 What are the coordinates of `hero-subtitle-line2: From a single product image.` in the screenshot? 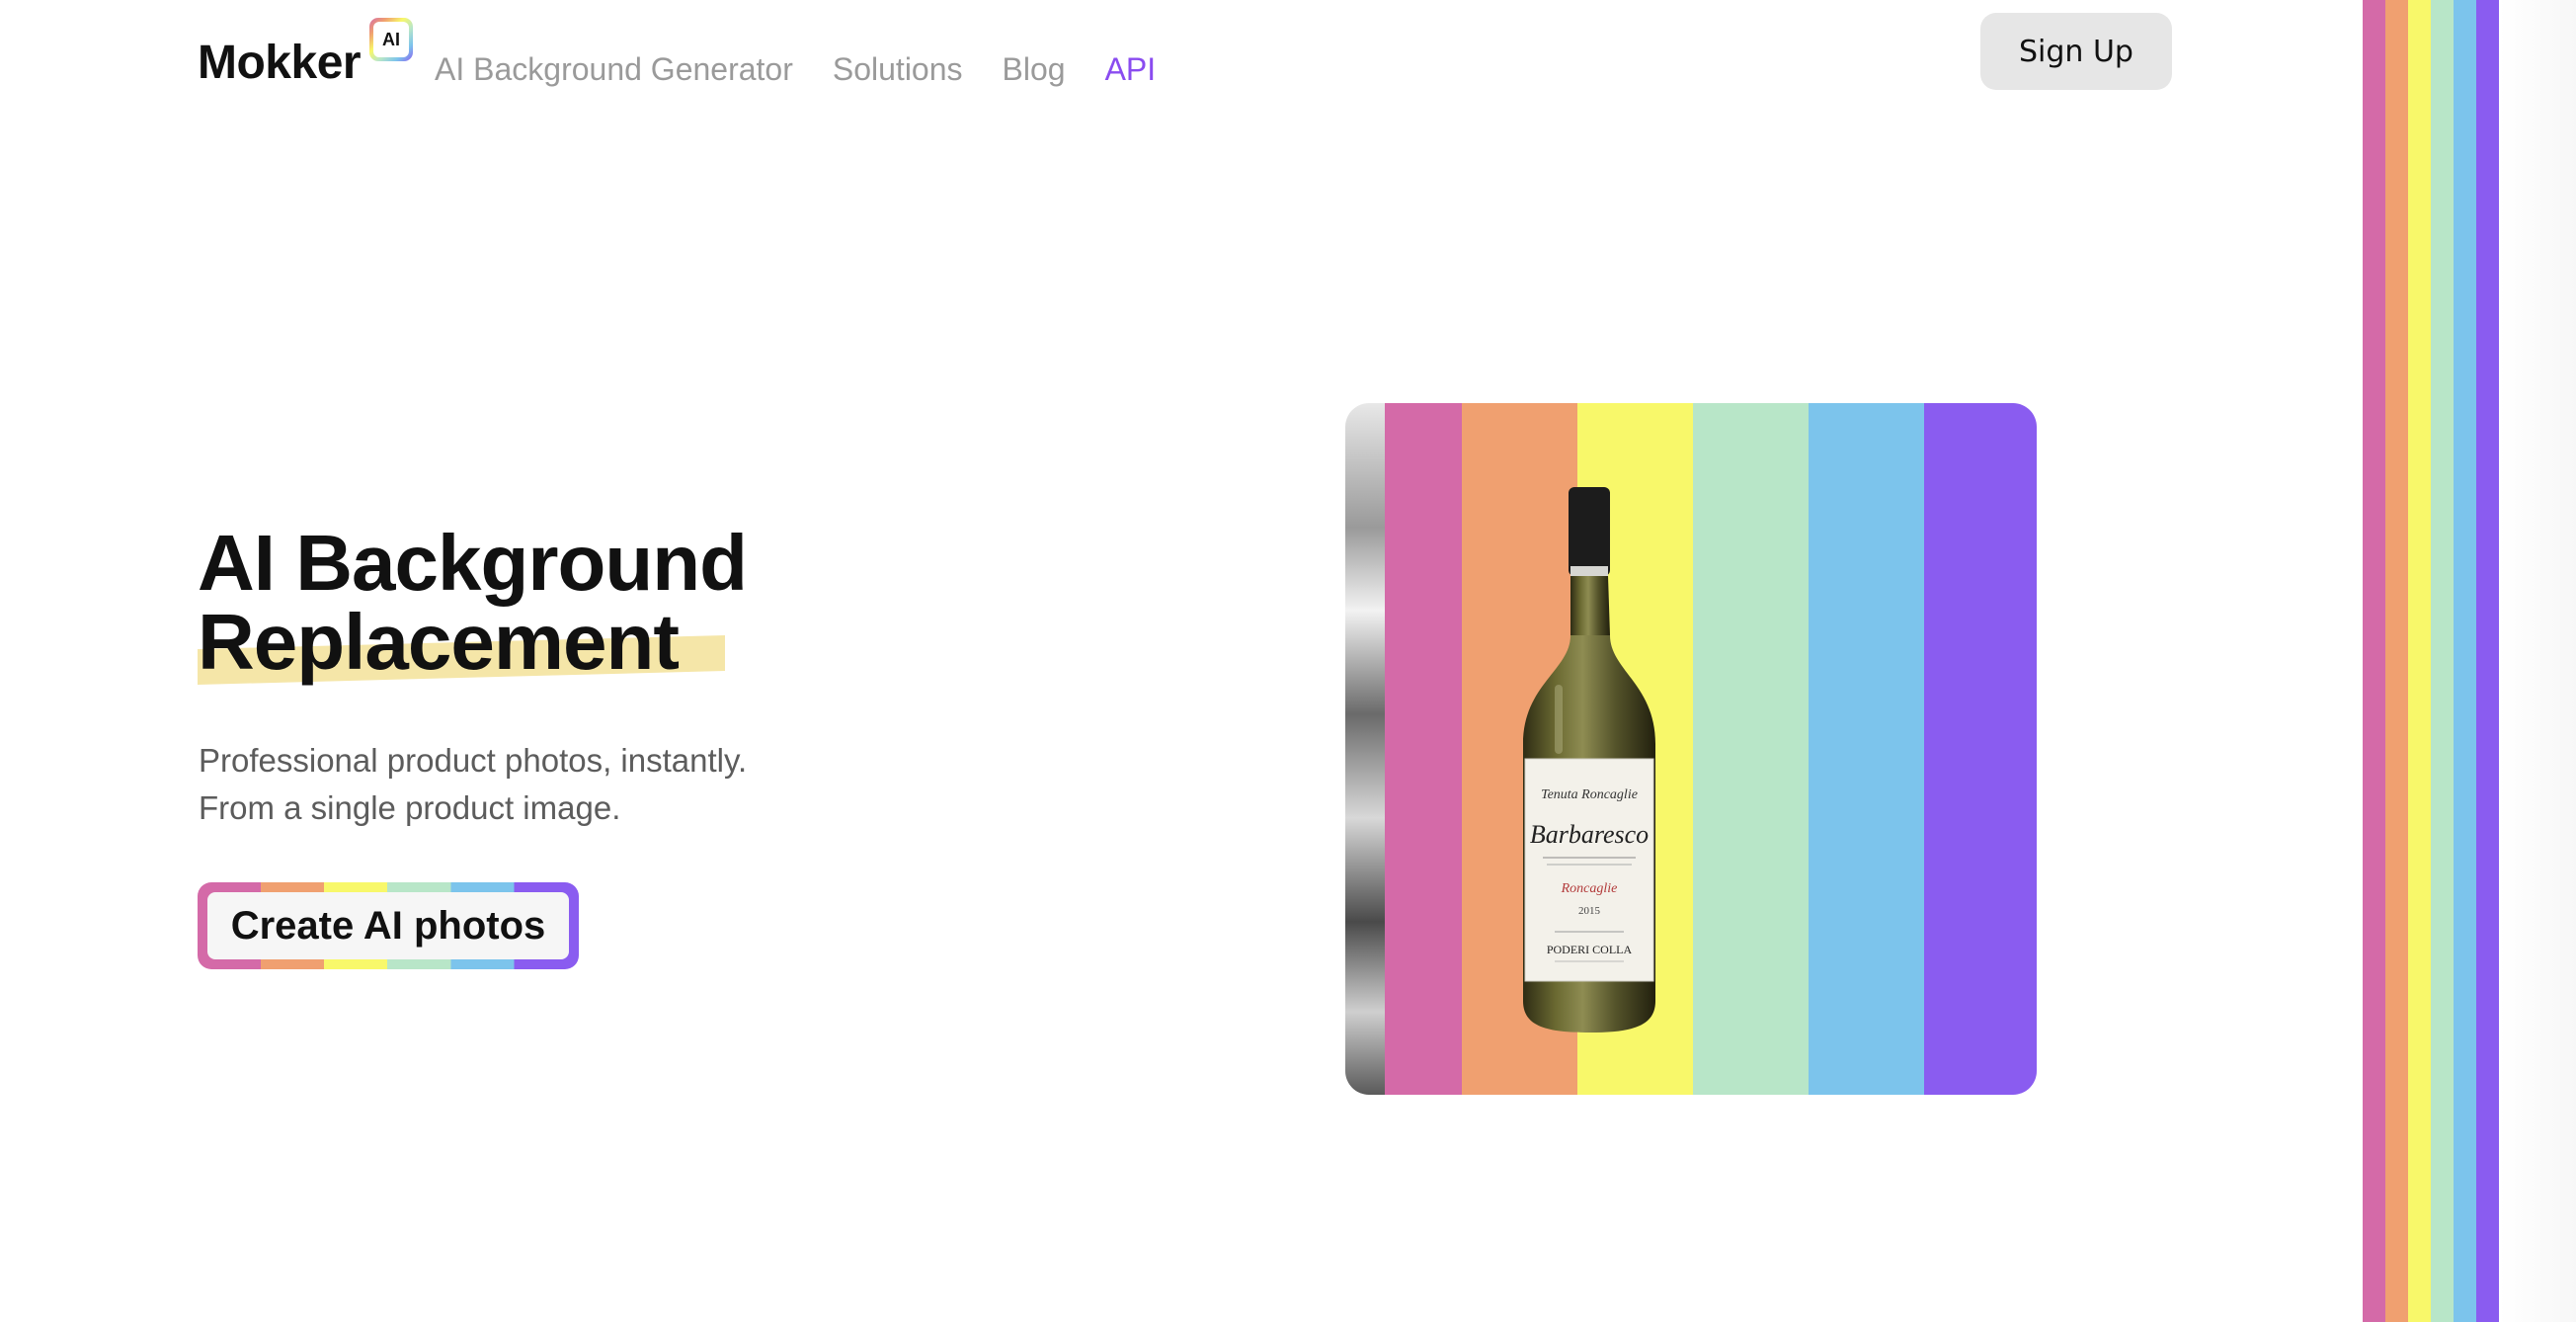 It's located at (410, 807).